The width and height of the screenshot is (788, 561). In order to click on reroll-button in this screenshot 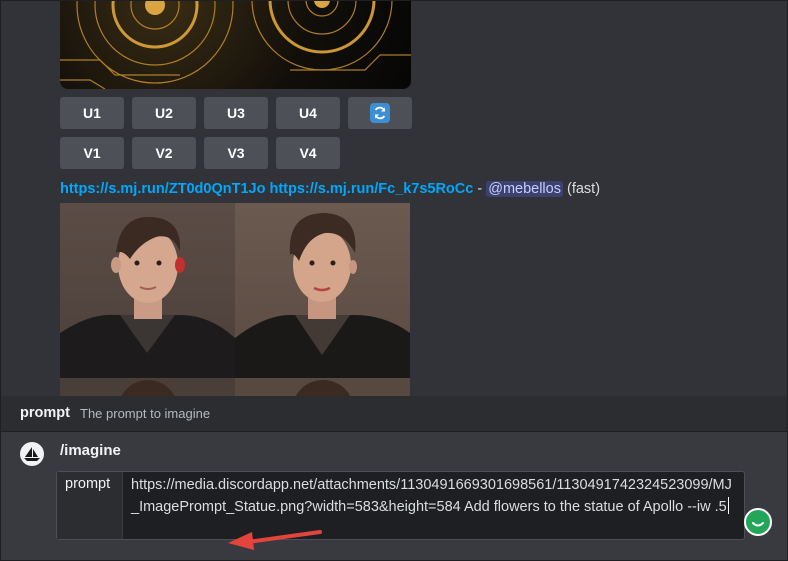, I will do `click(380, 113)`.